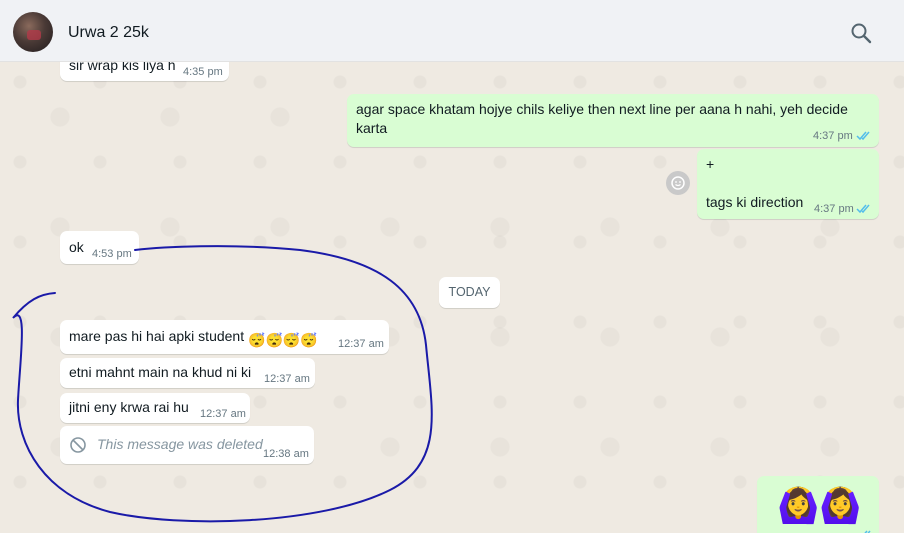 The height and width of the screenshot is (533, 904). What do you see at coordinates (108, 33) in the screenshot?
I see `contact-name: Urwa 2 25k` at bounding box center [108, 33].